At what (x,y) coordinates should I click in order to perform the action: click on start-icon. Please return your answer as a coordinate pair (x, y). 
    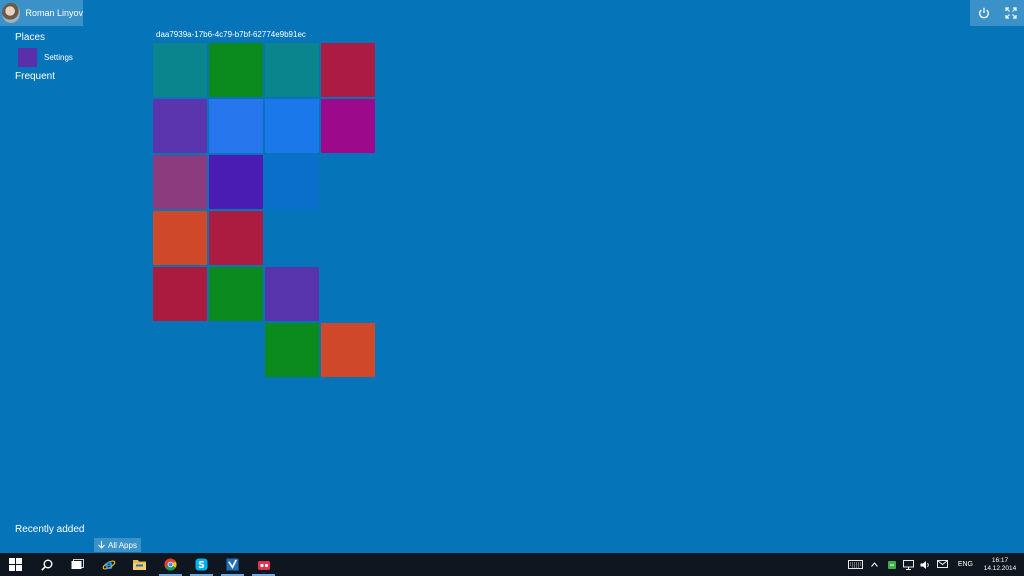
    Looking at the image, I should click on (15, 564).